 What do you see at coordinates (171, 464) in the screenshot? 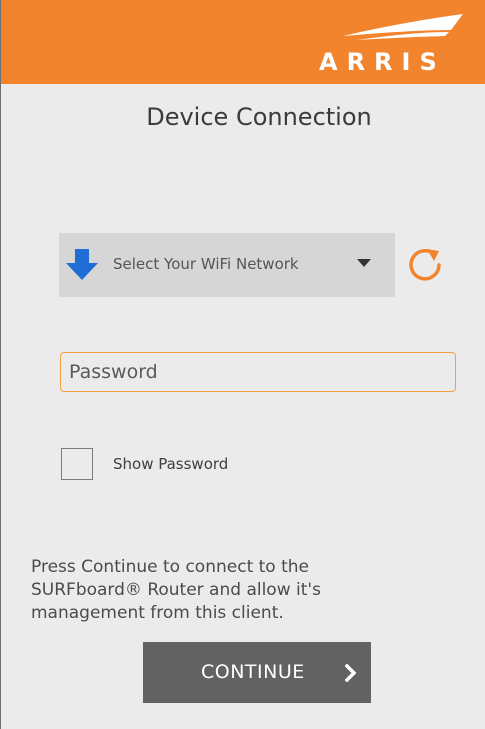
I see `show-password-label: Show Password` at bounding box center [171, 464].